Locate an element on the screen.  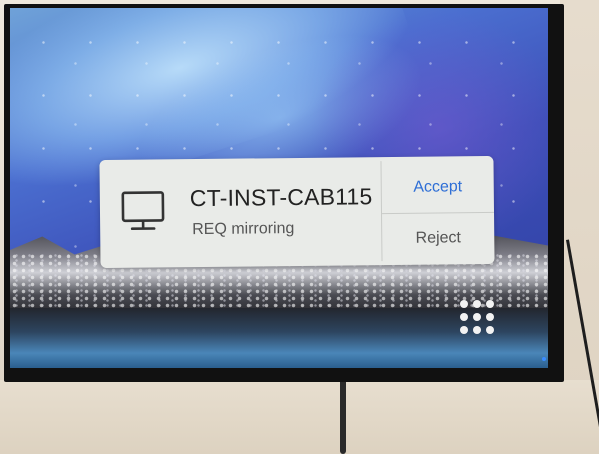
monitor-icon is located at coordinates (143, 211).